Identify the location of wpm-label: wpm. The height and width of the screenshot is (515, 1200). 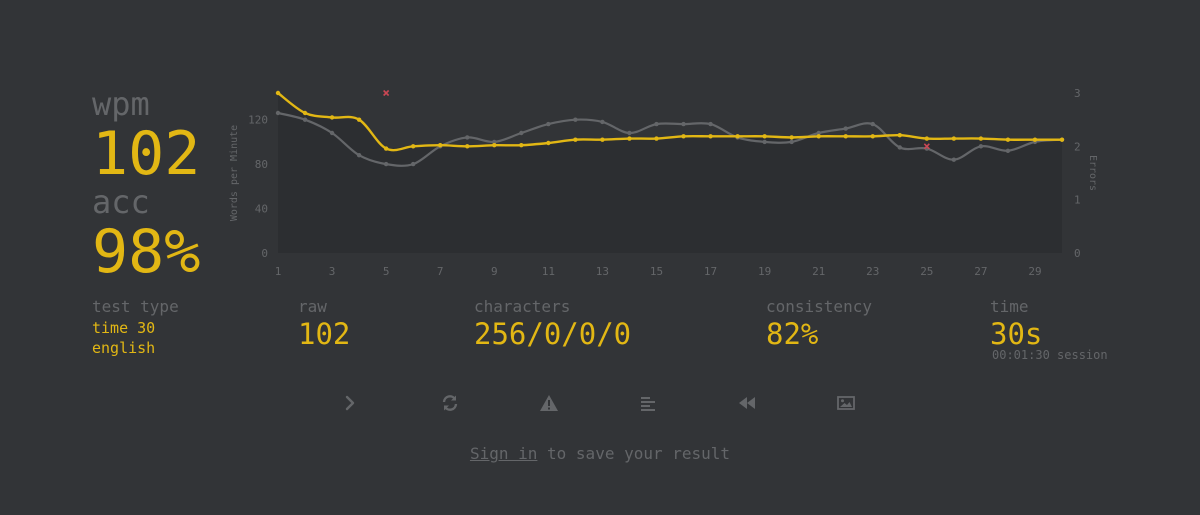
(121, 104).